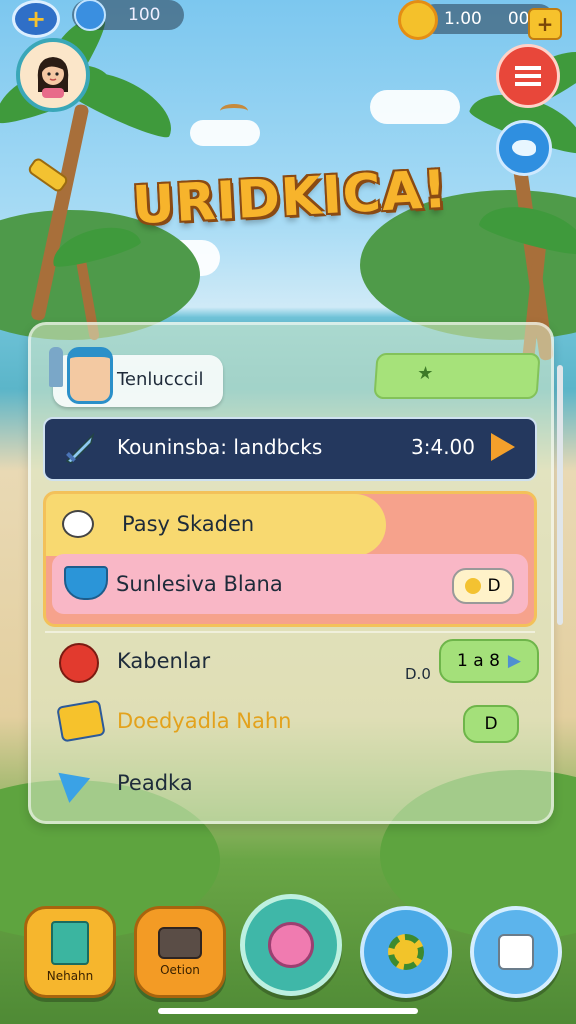  What do you see at coordinates (188, 524) in the screenshot?
I see `task-label-1: Pasy Skaden` at bounding box center [188, 524].